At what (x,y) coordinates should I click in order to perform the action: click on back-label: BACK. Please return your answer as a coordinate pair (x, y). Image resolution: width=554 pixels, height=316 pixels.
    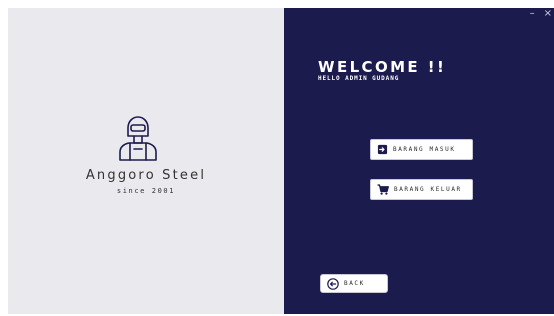
    Looking at the image, I should click on (354, 283).